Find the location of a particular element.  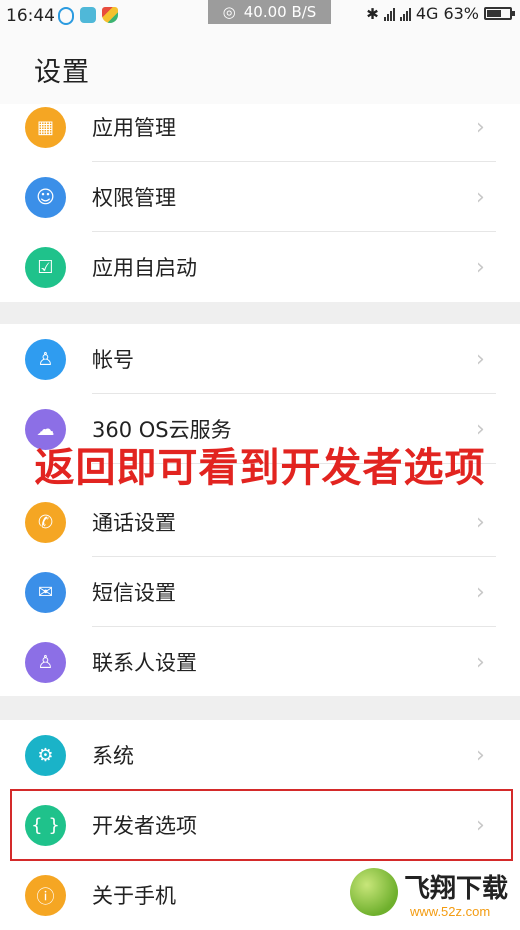

contact-icon: ♙ is located at coordinates (45, 662).